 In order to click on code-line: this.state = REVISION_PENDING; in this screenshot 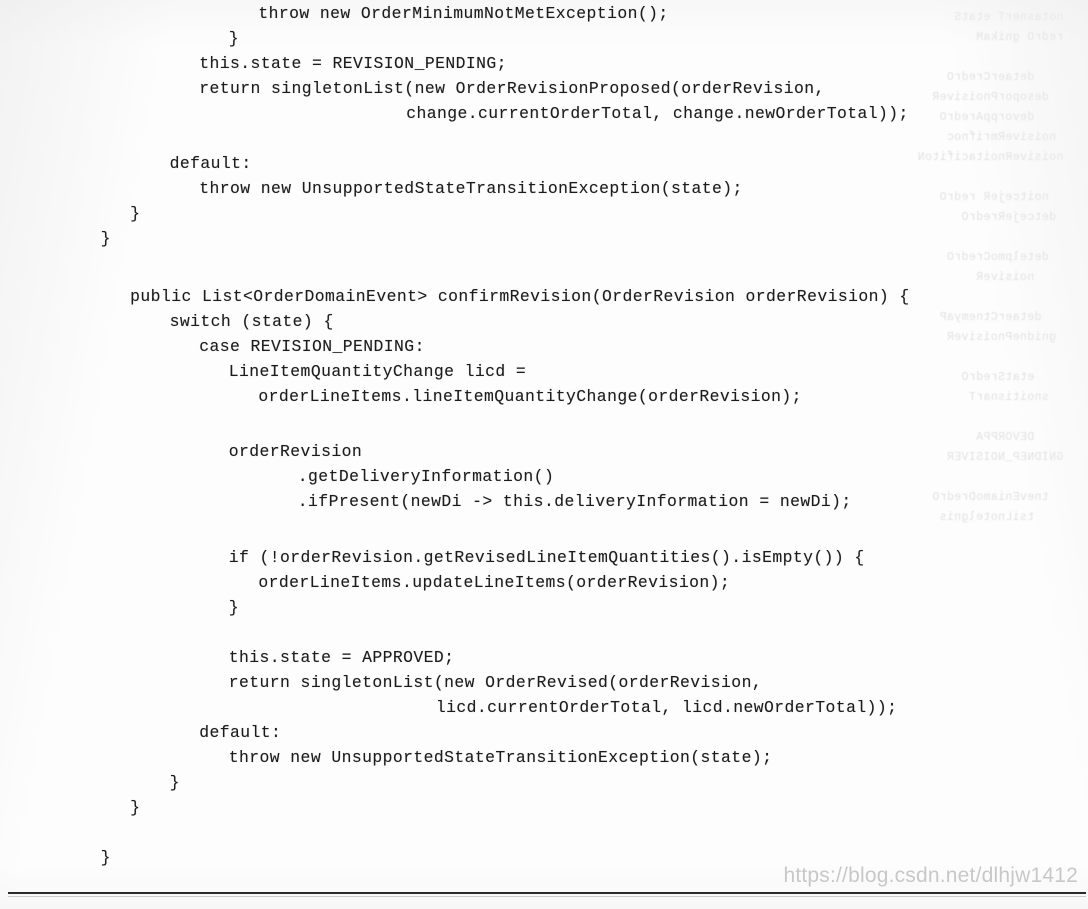, I will do `click(353, 63)`.